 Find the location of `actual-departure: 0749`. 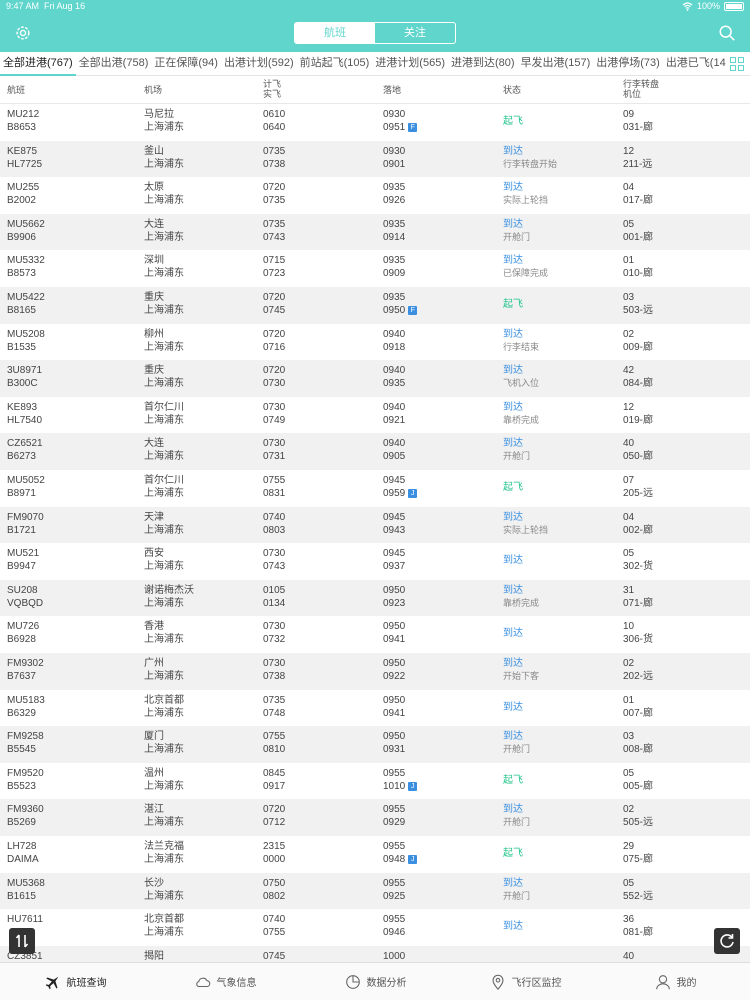

actual-departure: 0749 is located at coordinates (274, 420).